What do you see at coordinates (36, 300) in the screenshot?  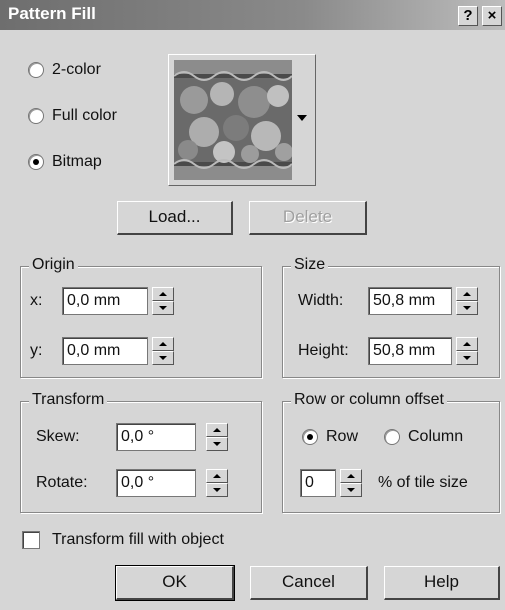 I see `origin-x-label: x:` at bounding box center [36, 300].